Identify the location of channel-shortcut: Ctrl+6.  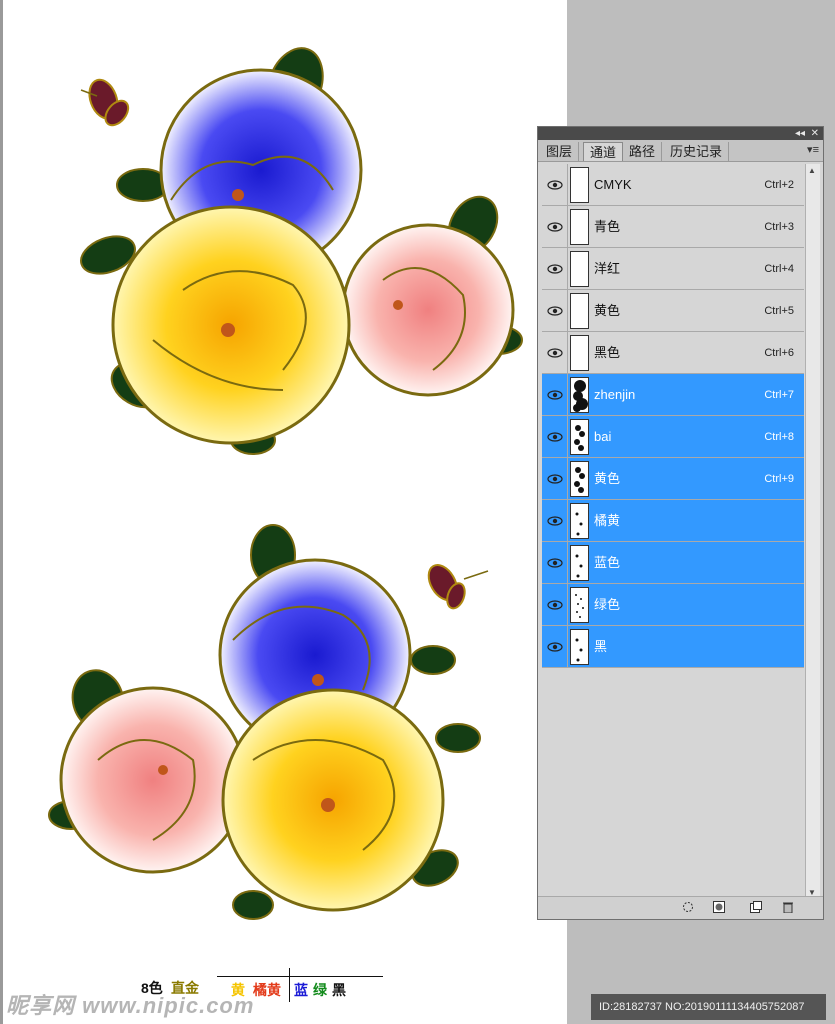
(779, 353).